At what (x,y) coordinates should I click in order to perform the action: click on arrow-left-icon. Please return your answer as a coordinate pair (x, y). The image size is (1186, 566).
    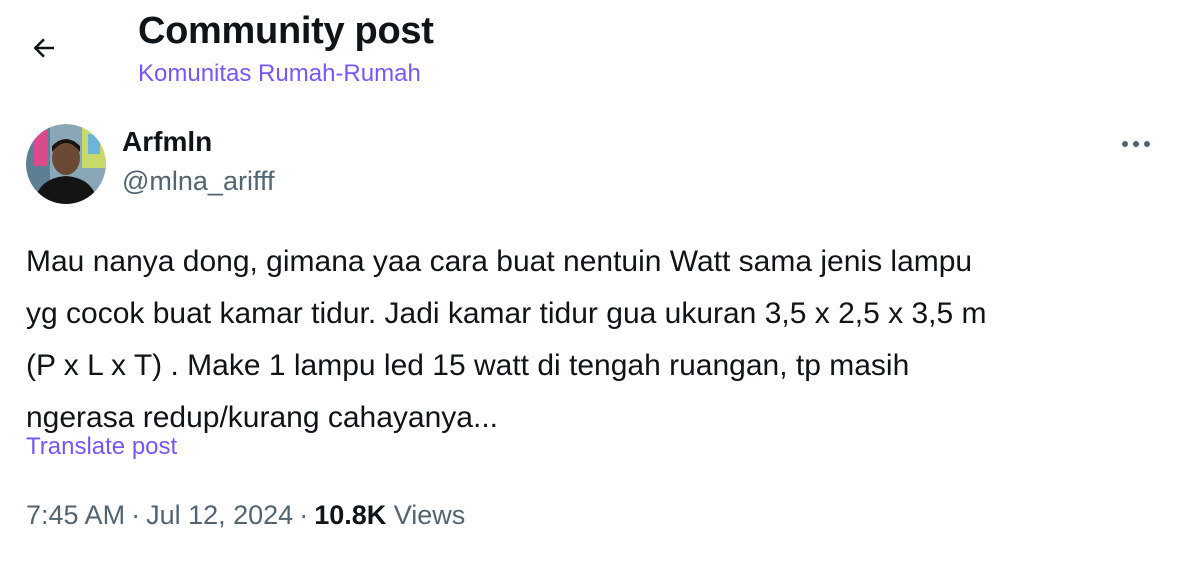
    Looking at the image, I should click on (43, 48).